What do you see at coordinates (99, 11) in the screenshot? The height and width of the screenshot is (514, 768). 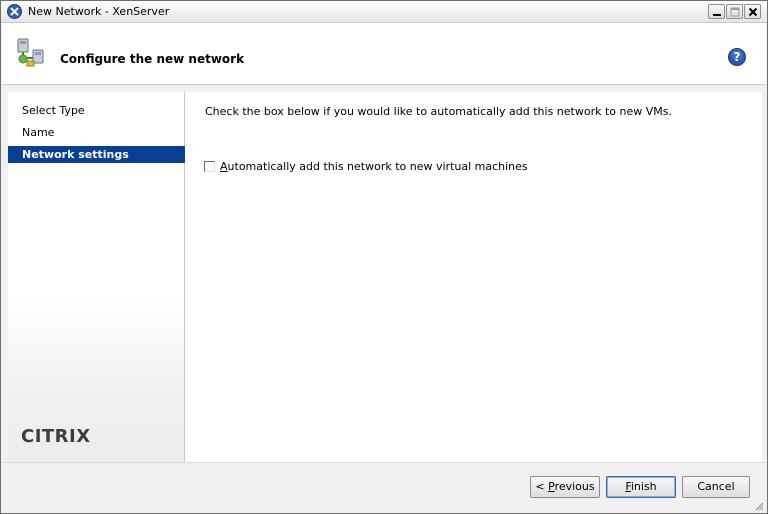 I see `window-title: New Network - XenServer` at bounding box center [99, 11].